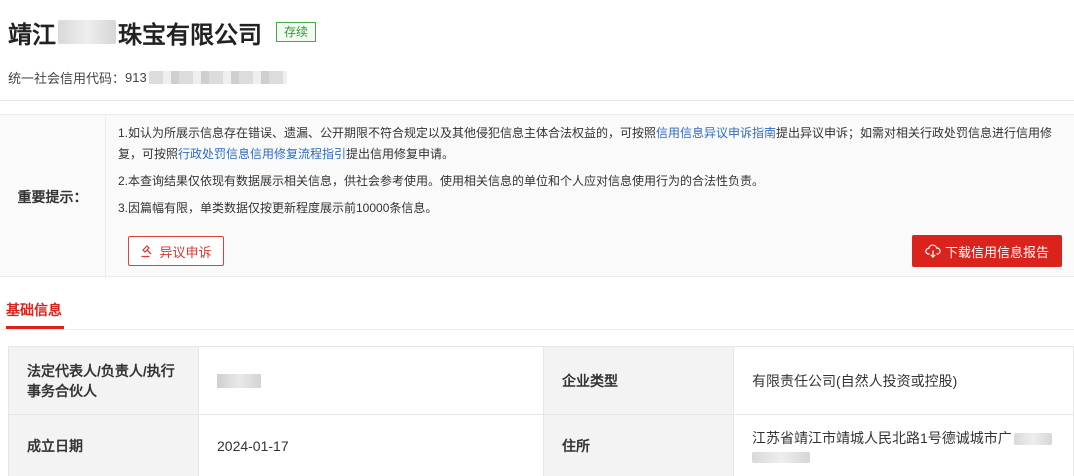 This screenshot has height=476, width=1074. I want to click on table-row: 法定代表人/负责人/执行事务合伙人 企业类型 有限责任公司(自然人投资或控股), so click(541, 380).